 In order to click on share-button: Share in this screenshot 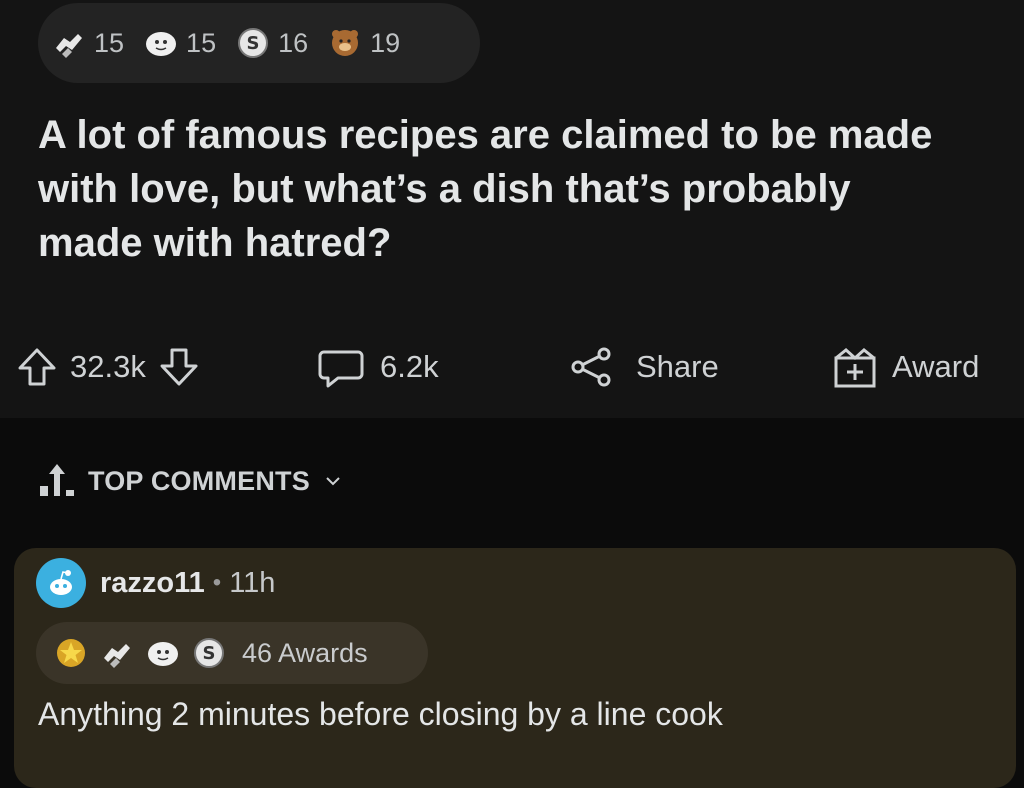, I will do `click(642, 367)`.